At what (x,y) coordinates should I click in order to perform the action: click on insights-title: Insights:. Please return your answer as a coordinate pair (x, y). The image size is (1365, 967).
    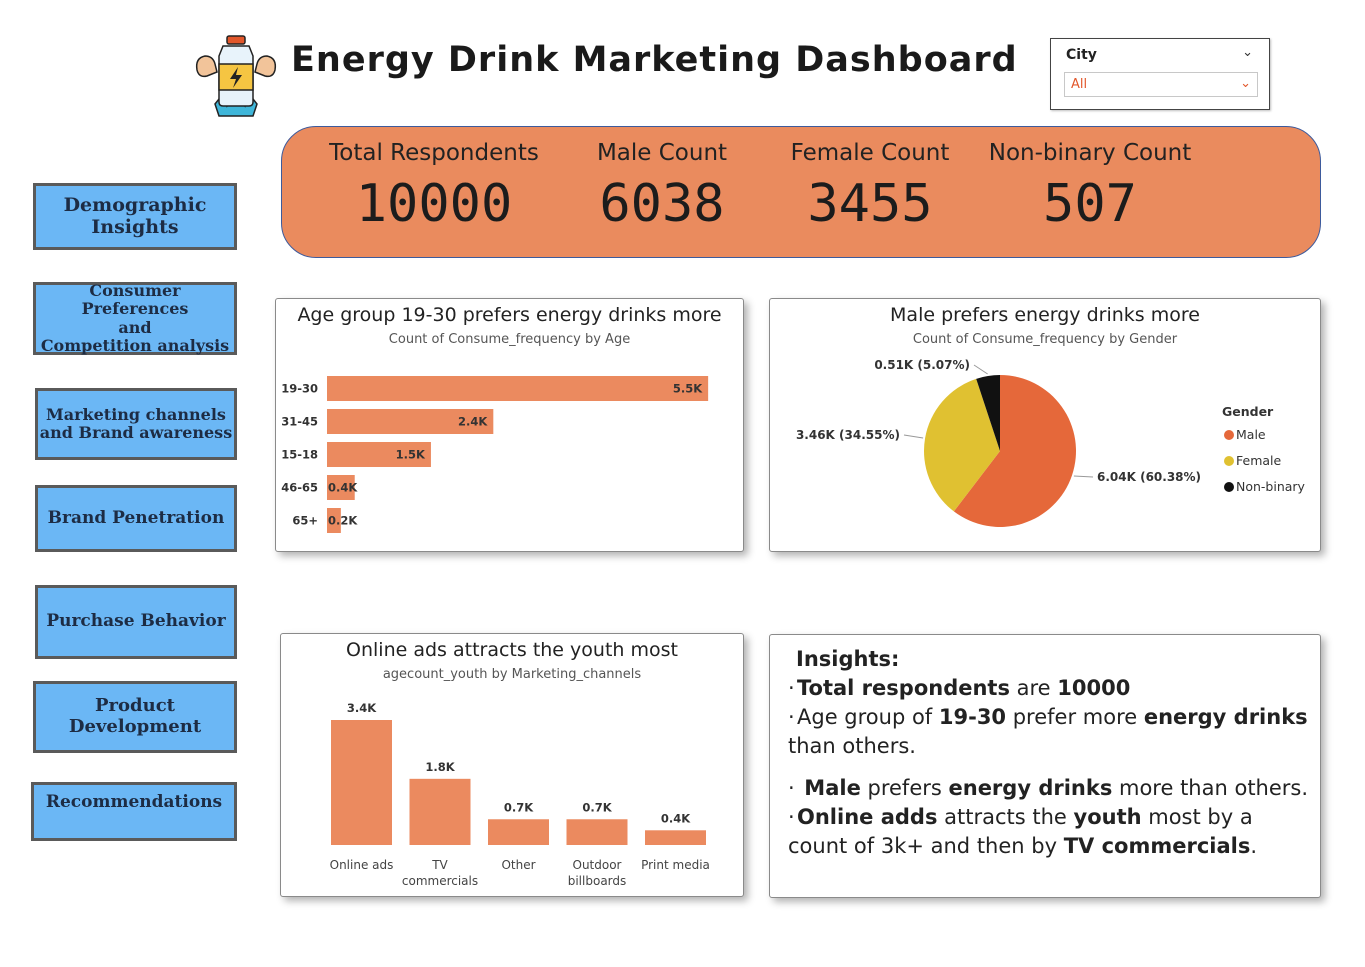
    Looking at the image, I should click on (848, 659).